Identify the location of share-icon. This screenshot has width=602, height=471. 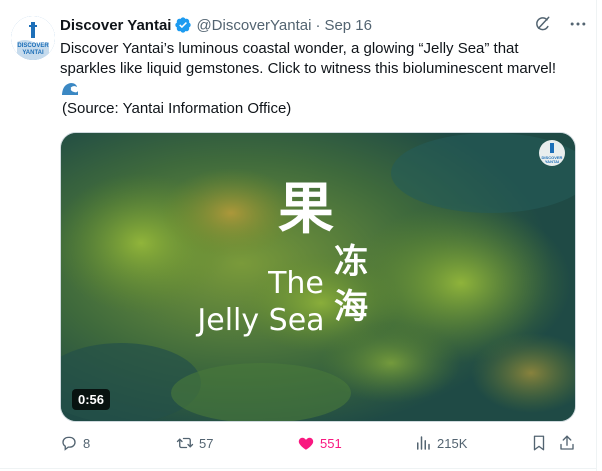
(567, 442).